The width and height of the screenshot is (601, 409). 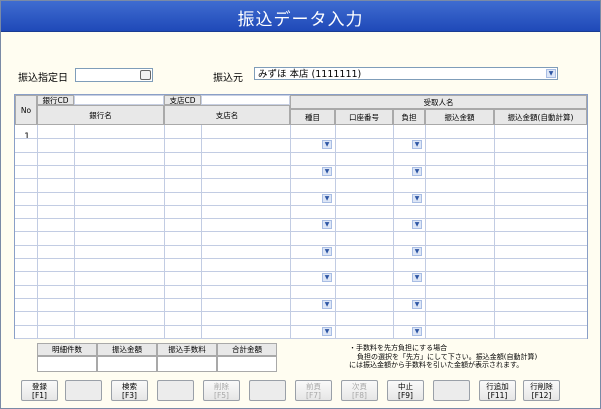 What do you see at coordinates (39, 395) in the screenshot?
I see `button-key: [F1]` at bounding box center [39, 395].